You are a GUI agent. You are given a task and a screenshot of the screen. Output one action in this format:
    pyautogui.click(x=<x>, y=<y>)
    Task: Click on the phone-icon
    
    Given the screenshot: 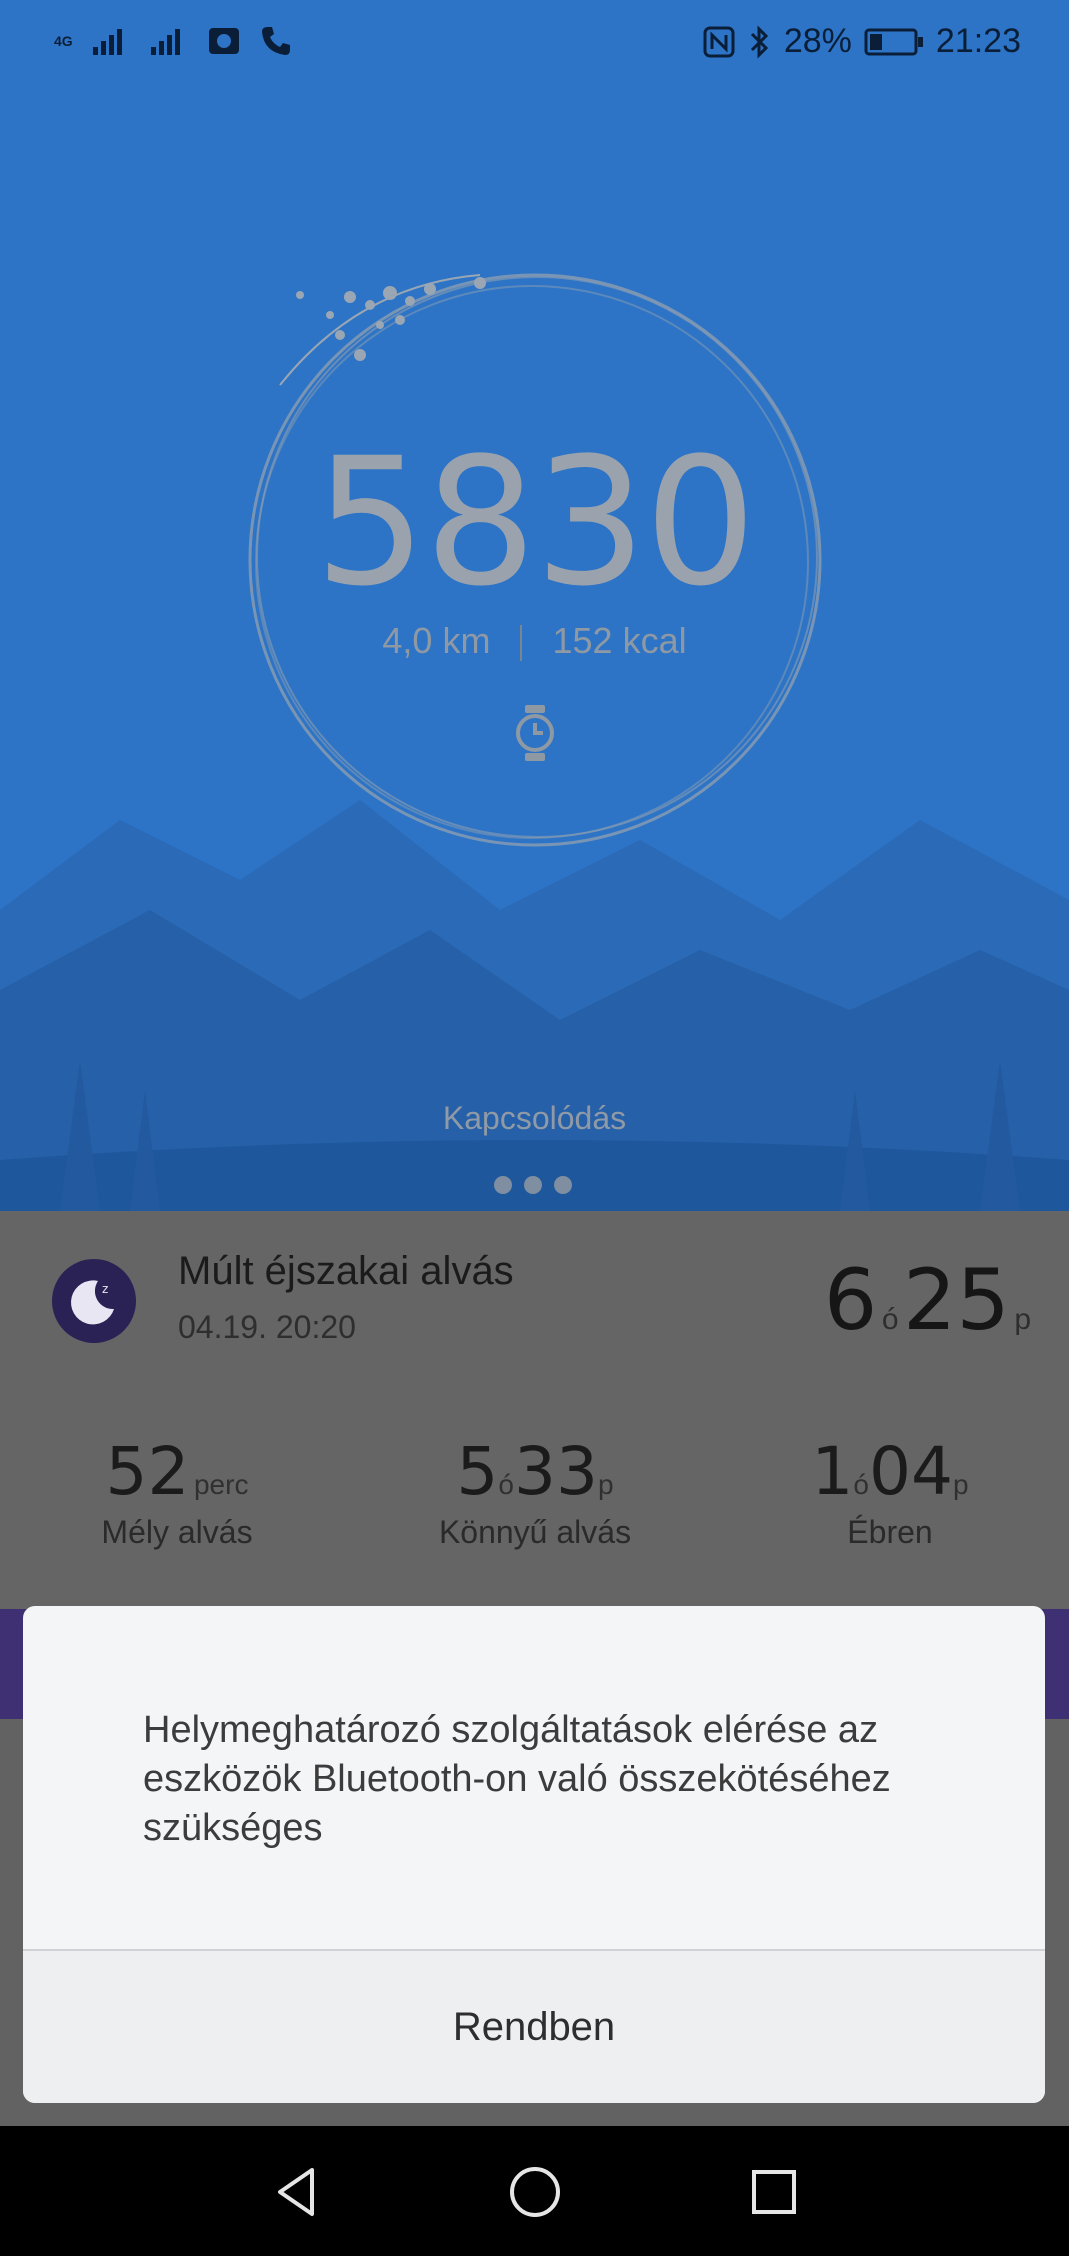 What is the action you would take?
    pyautogui.click(x=275, y=41)
    